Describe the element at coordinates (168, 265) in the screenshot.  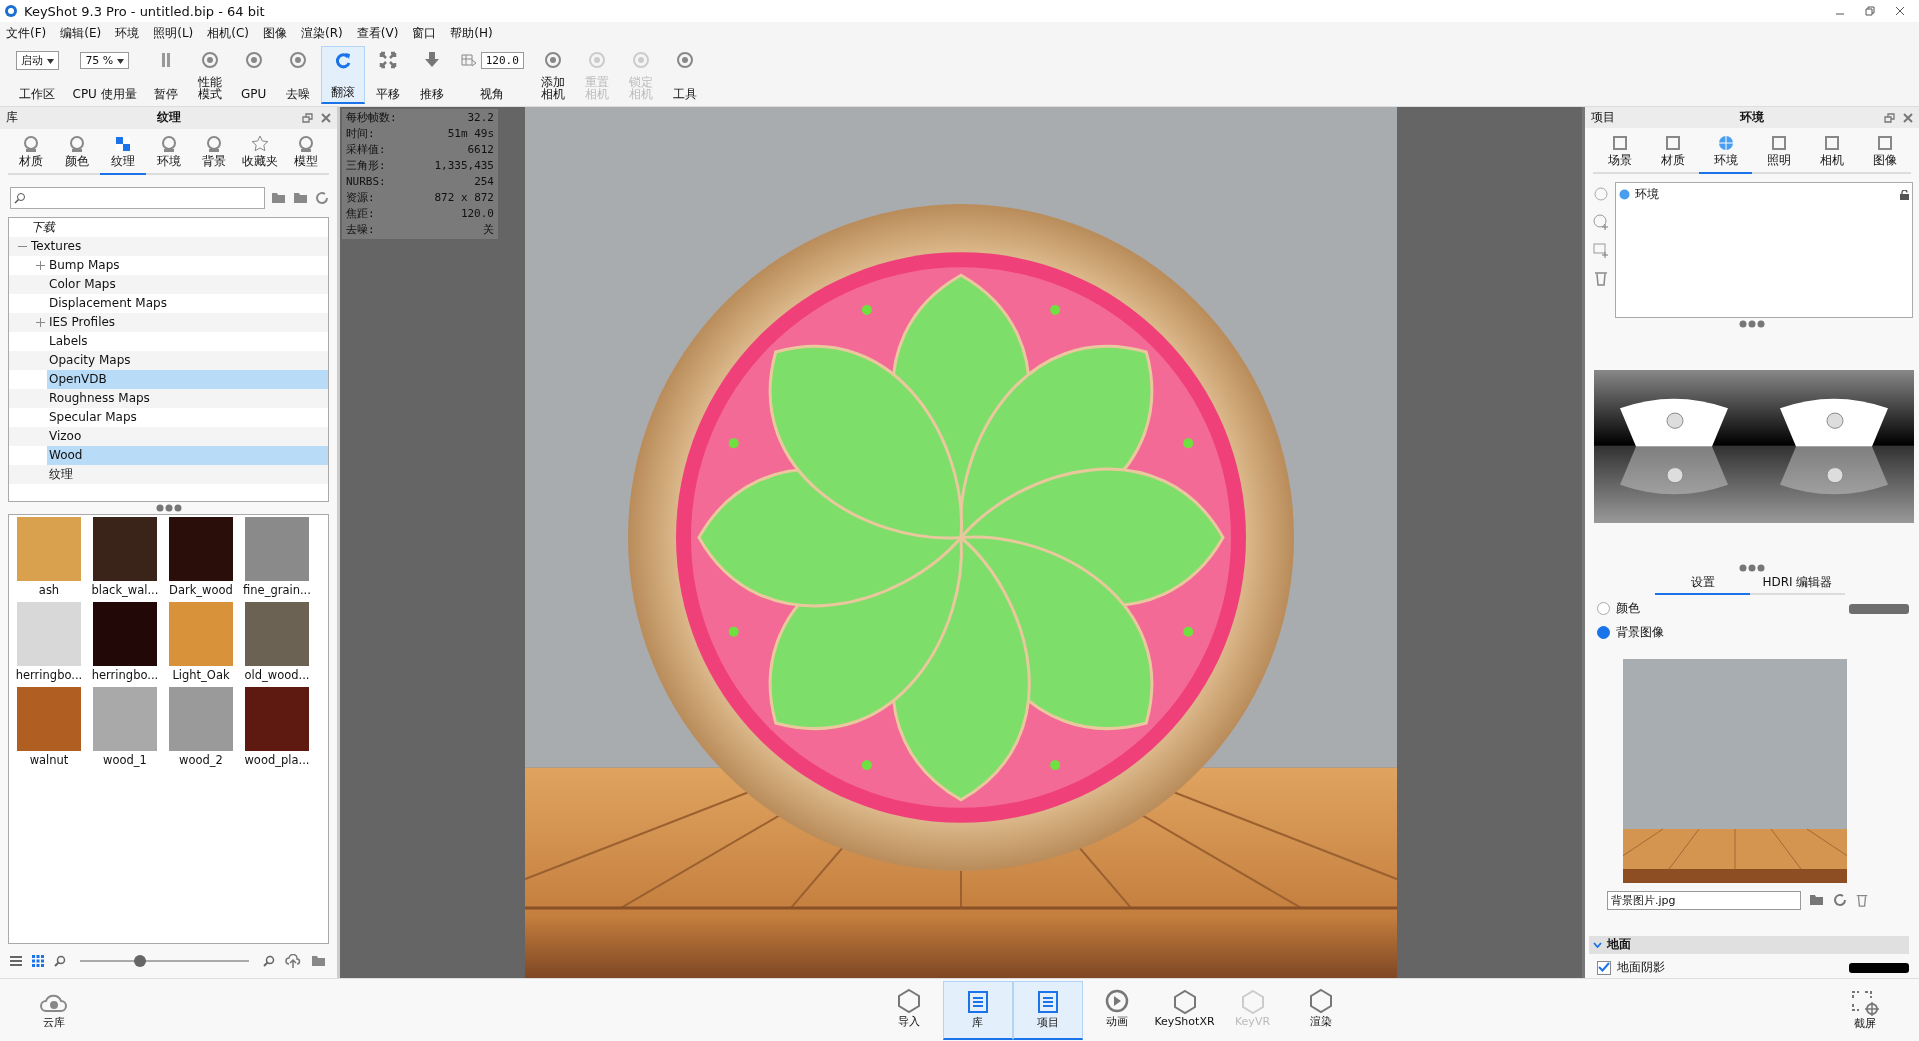
I see `tree-item: Bump Maps` at that location.